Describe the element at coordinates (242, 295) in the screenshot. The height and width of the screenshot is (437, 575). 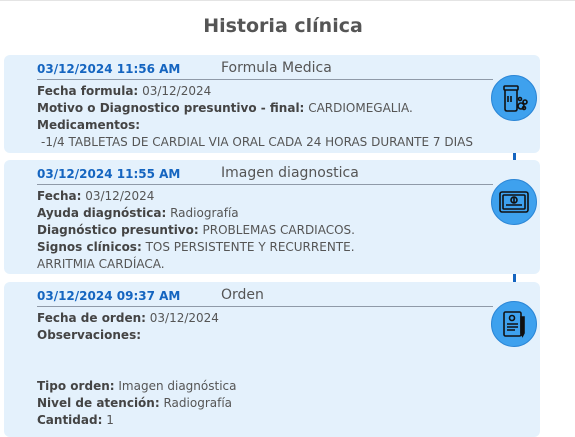
I see `entry-type: Orden` at that location.